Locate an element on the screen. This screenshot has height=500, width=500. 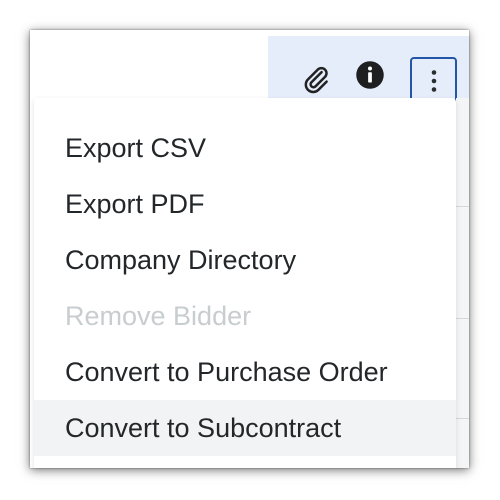
menu-item-export-pdf: Export PDF is located at coordinates (245, 204).